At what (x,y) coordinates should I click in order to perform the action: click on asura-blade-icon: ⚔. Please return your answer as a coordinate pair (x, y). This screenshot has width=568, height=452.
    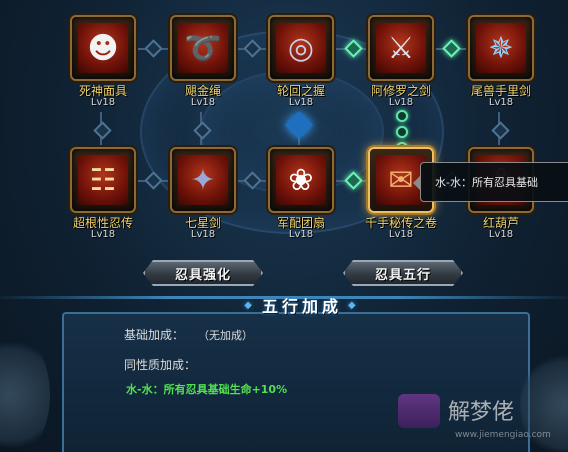
    Looking at the image, I should click on (401, 48).